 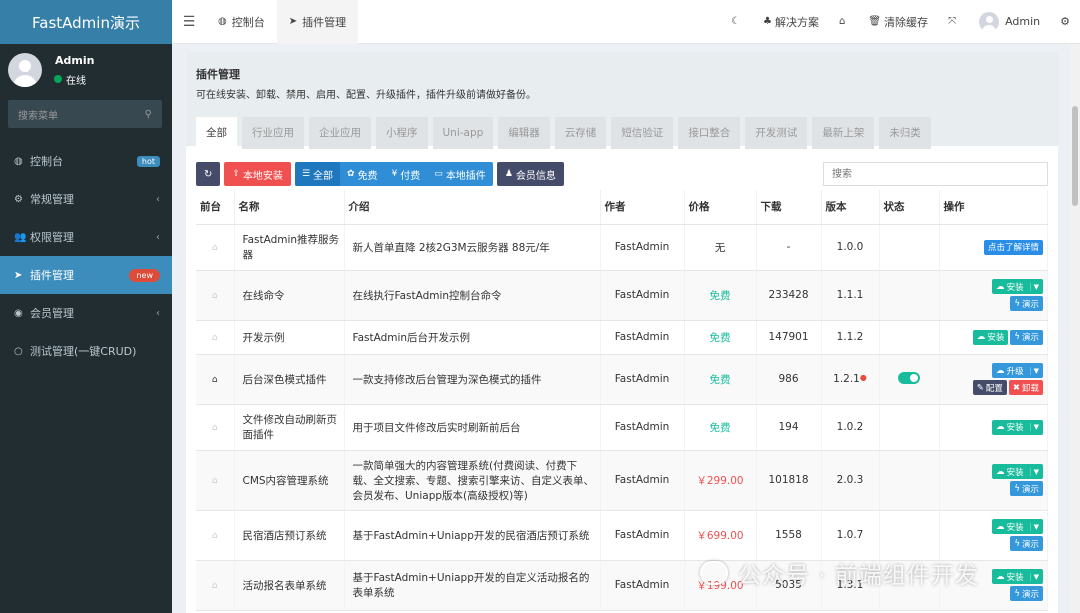 What do you see at coordinates (273, 133) in the screenshot?
I see `category-tab-1: 行业应用` at bounding box center [273, 133].